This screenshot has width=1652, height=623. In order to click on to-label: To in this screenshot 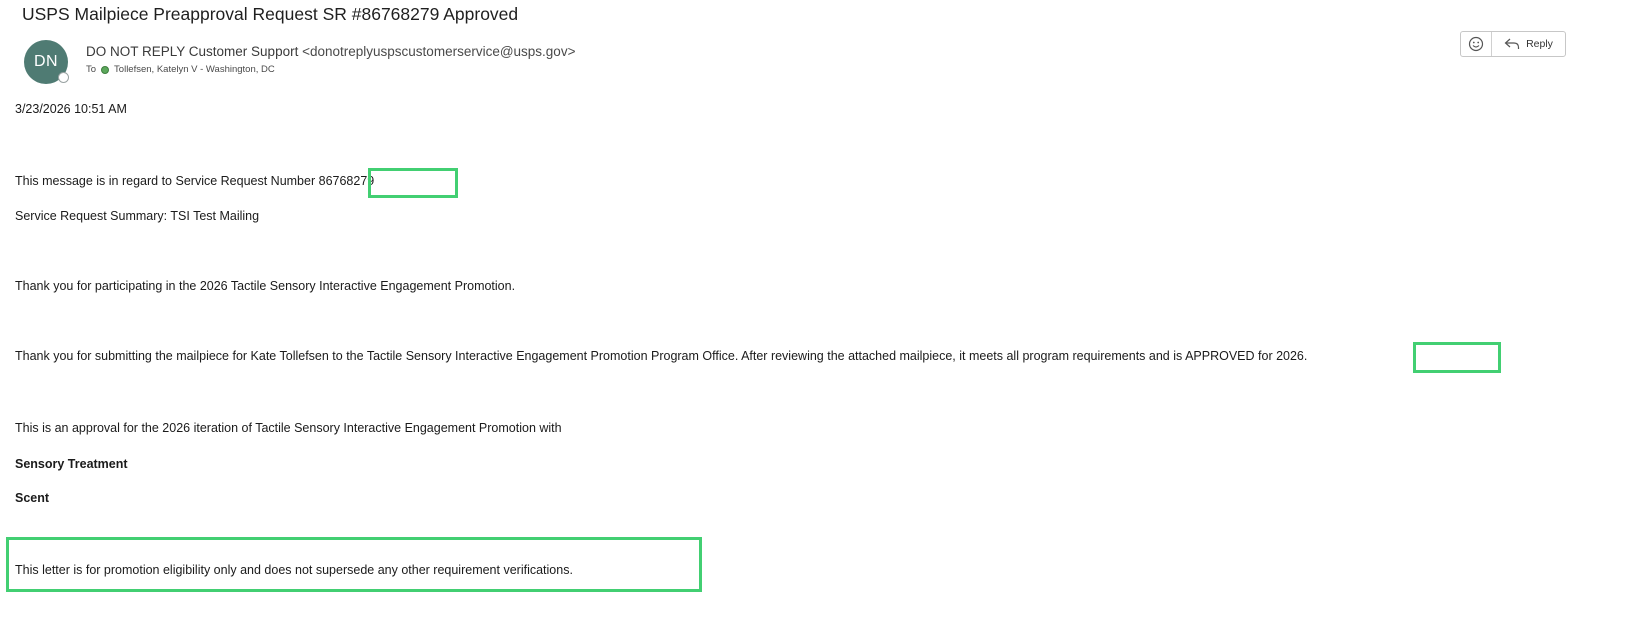, I will do `click(91, 69)`.